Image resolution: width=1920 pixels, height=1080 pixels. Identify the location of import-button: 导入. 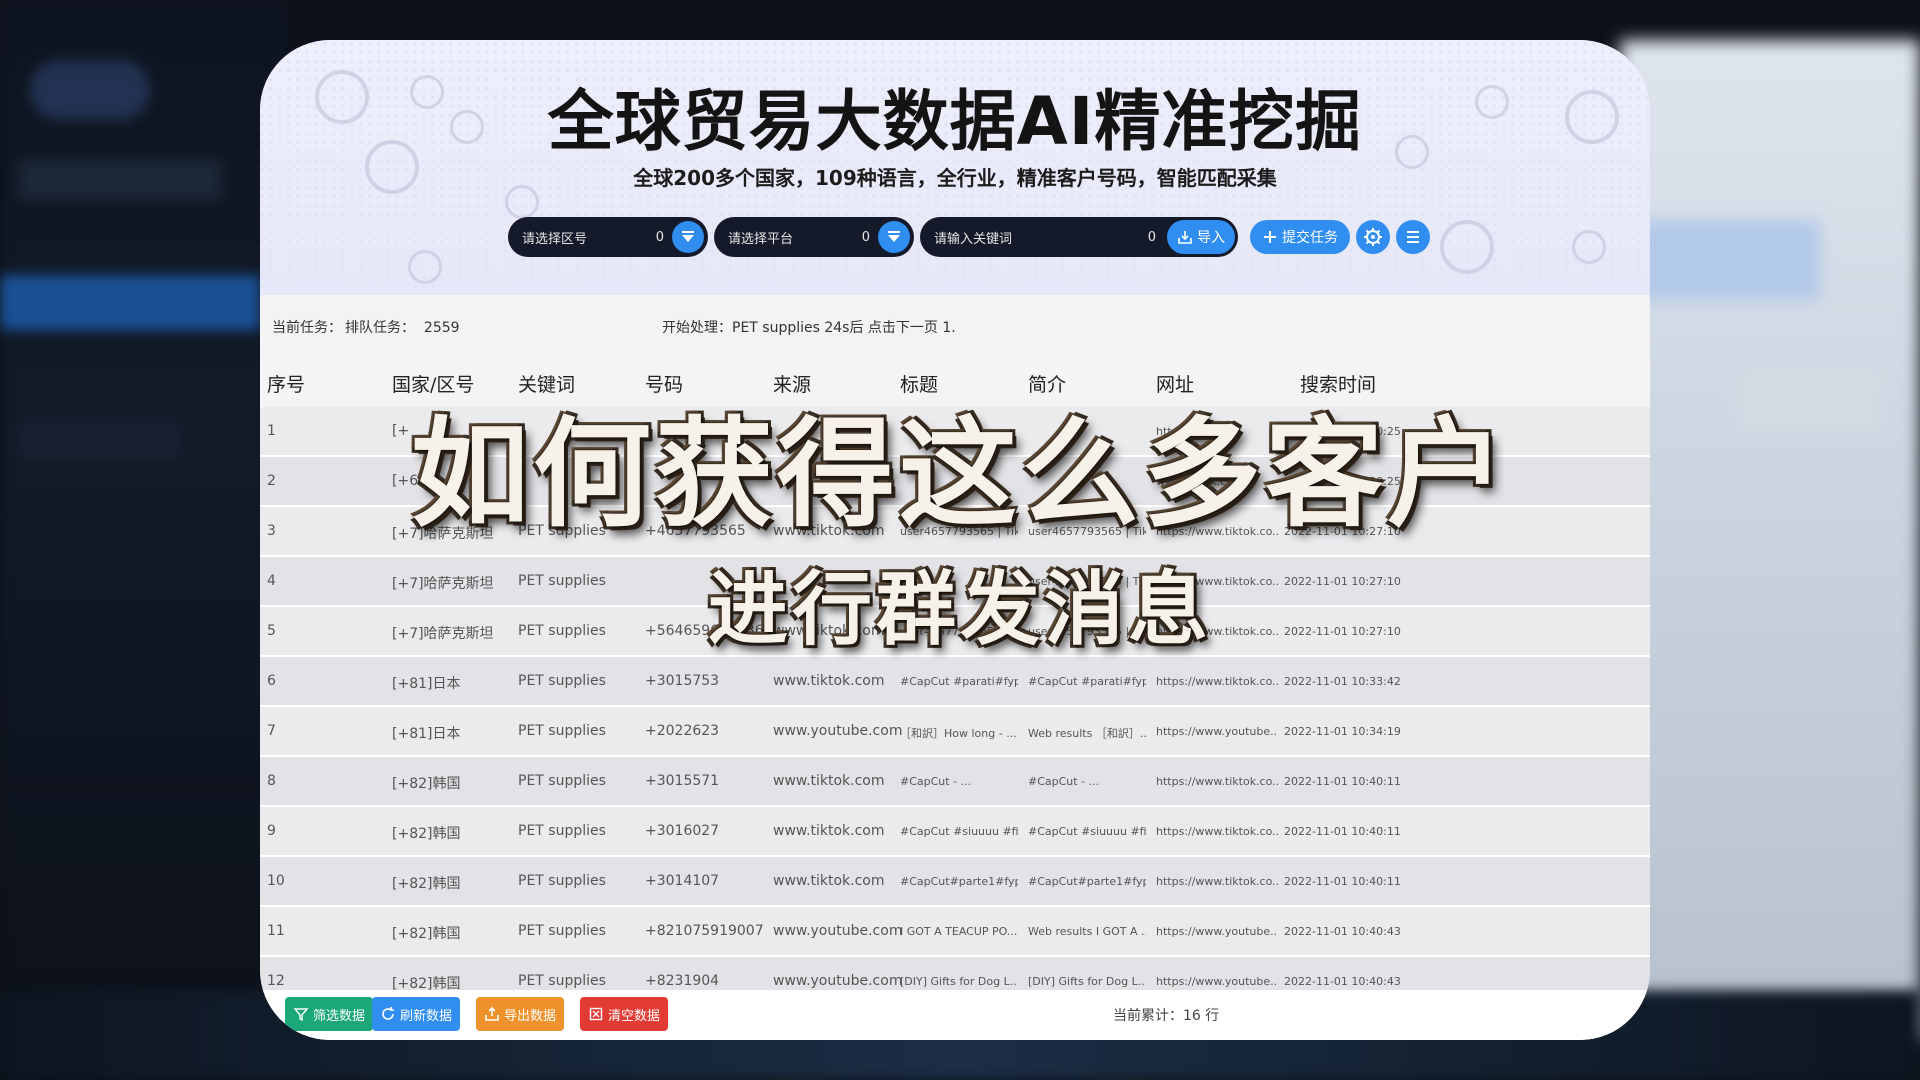
(1201, 237).